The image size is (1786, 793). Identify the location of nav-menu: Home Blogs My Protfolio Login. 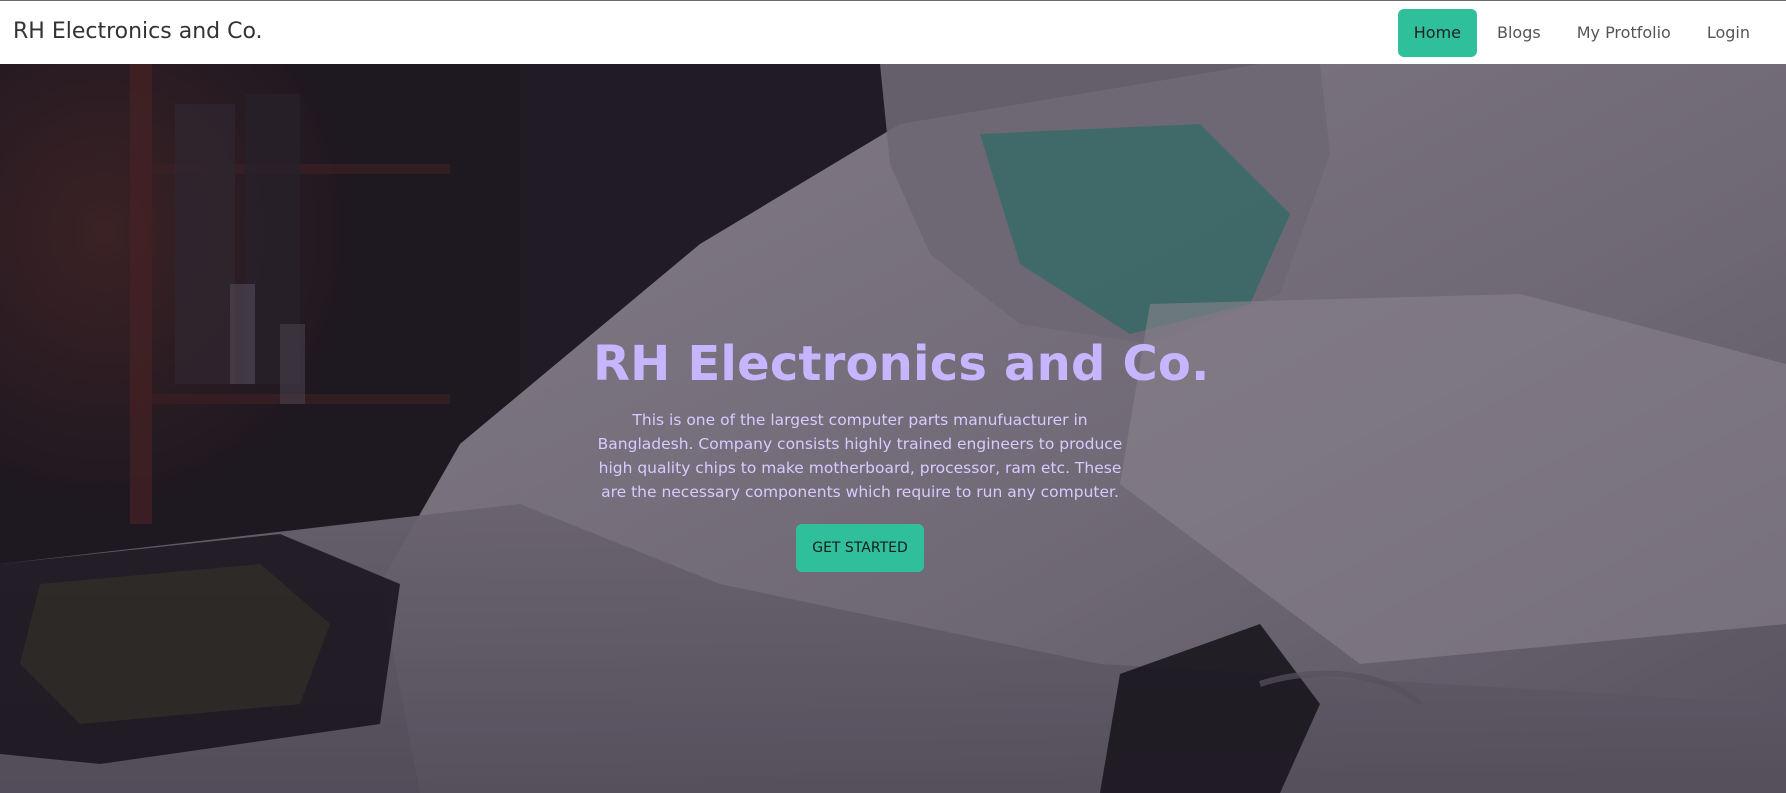
(1581, 33).